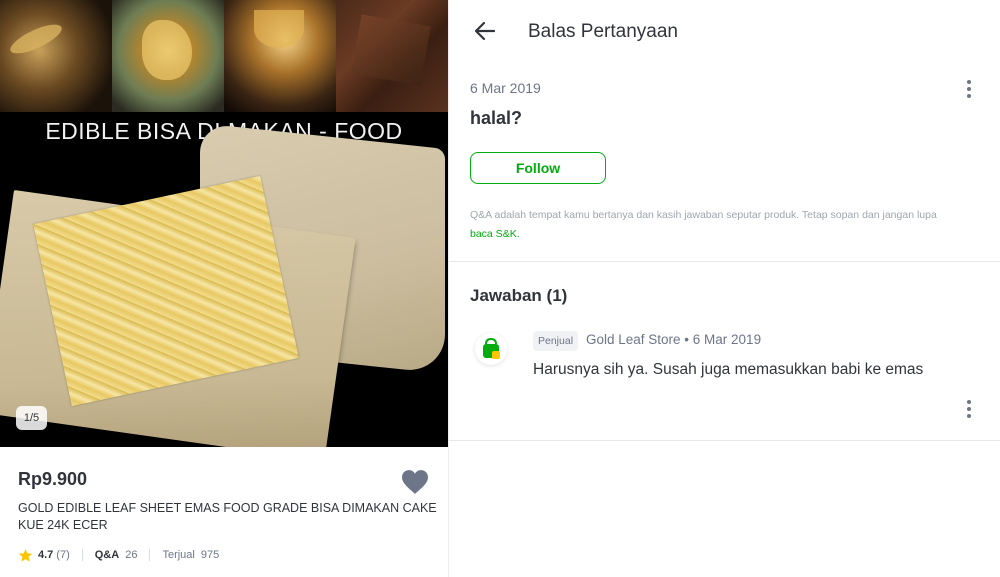 The image size is (1000, 577). I want to click on follow-button: Follow, so click(538, 168).